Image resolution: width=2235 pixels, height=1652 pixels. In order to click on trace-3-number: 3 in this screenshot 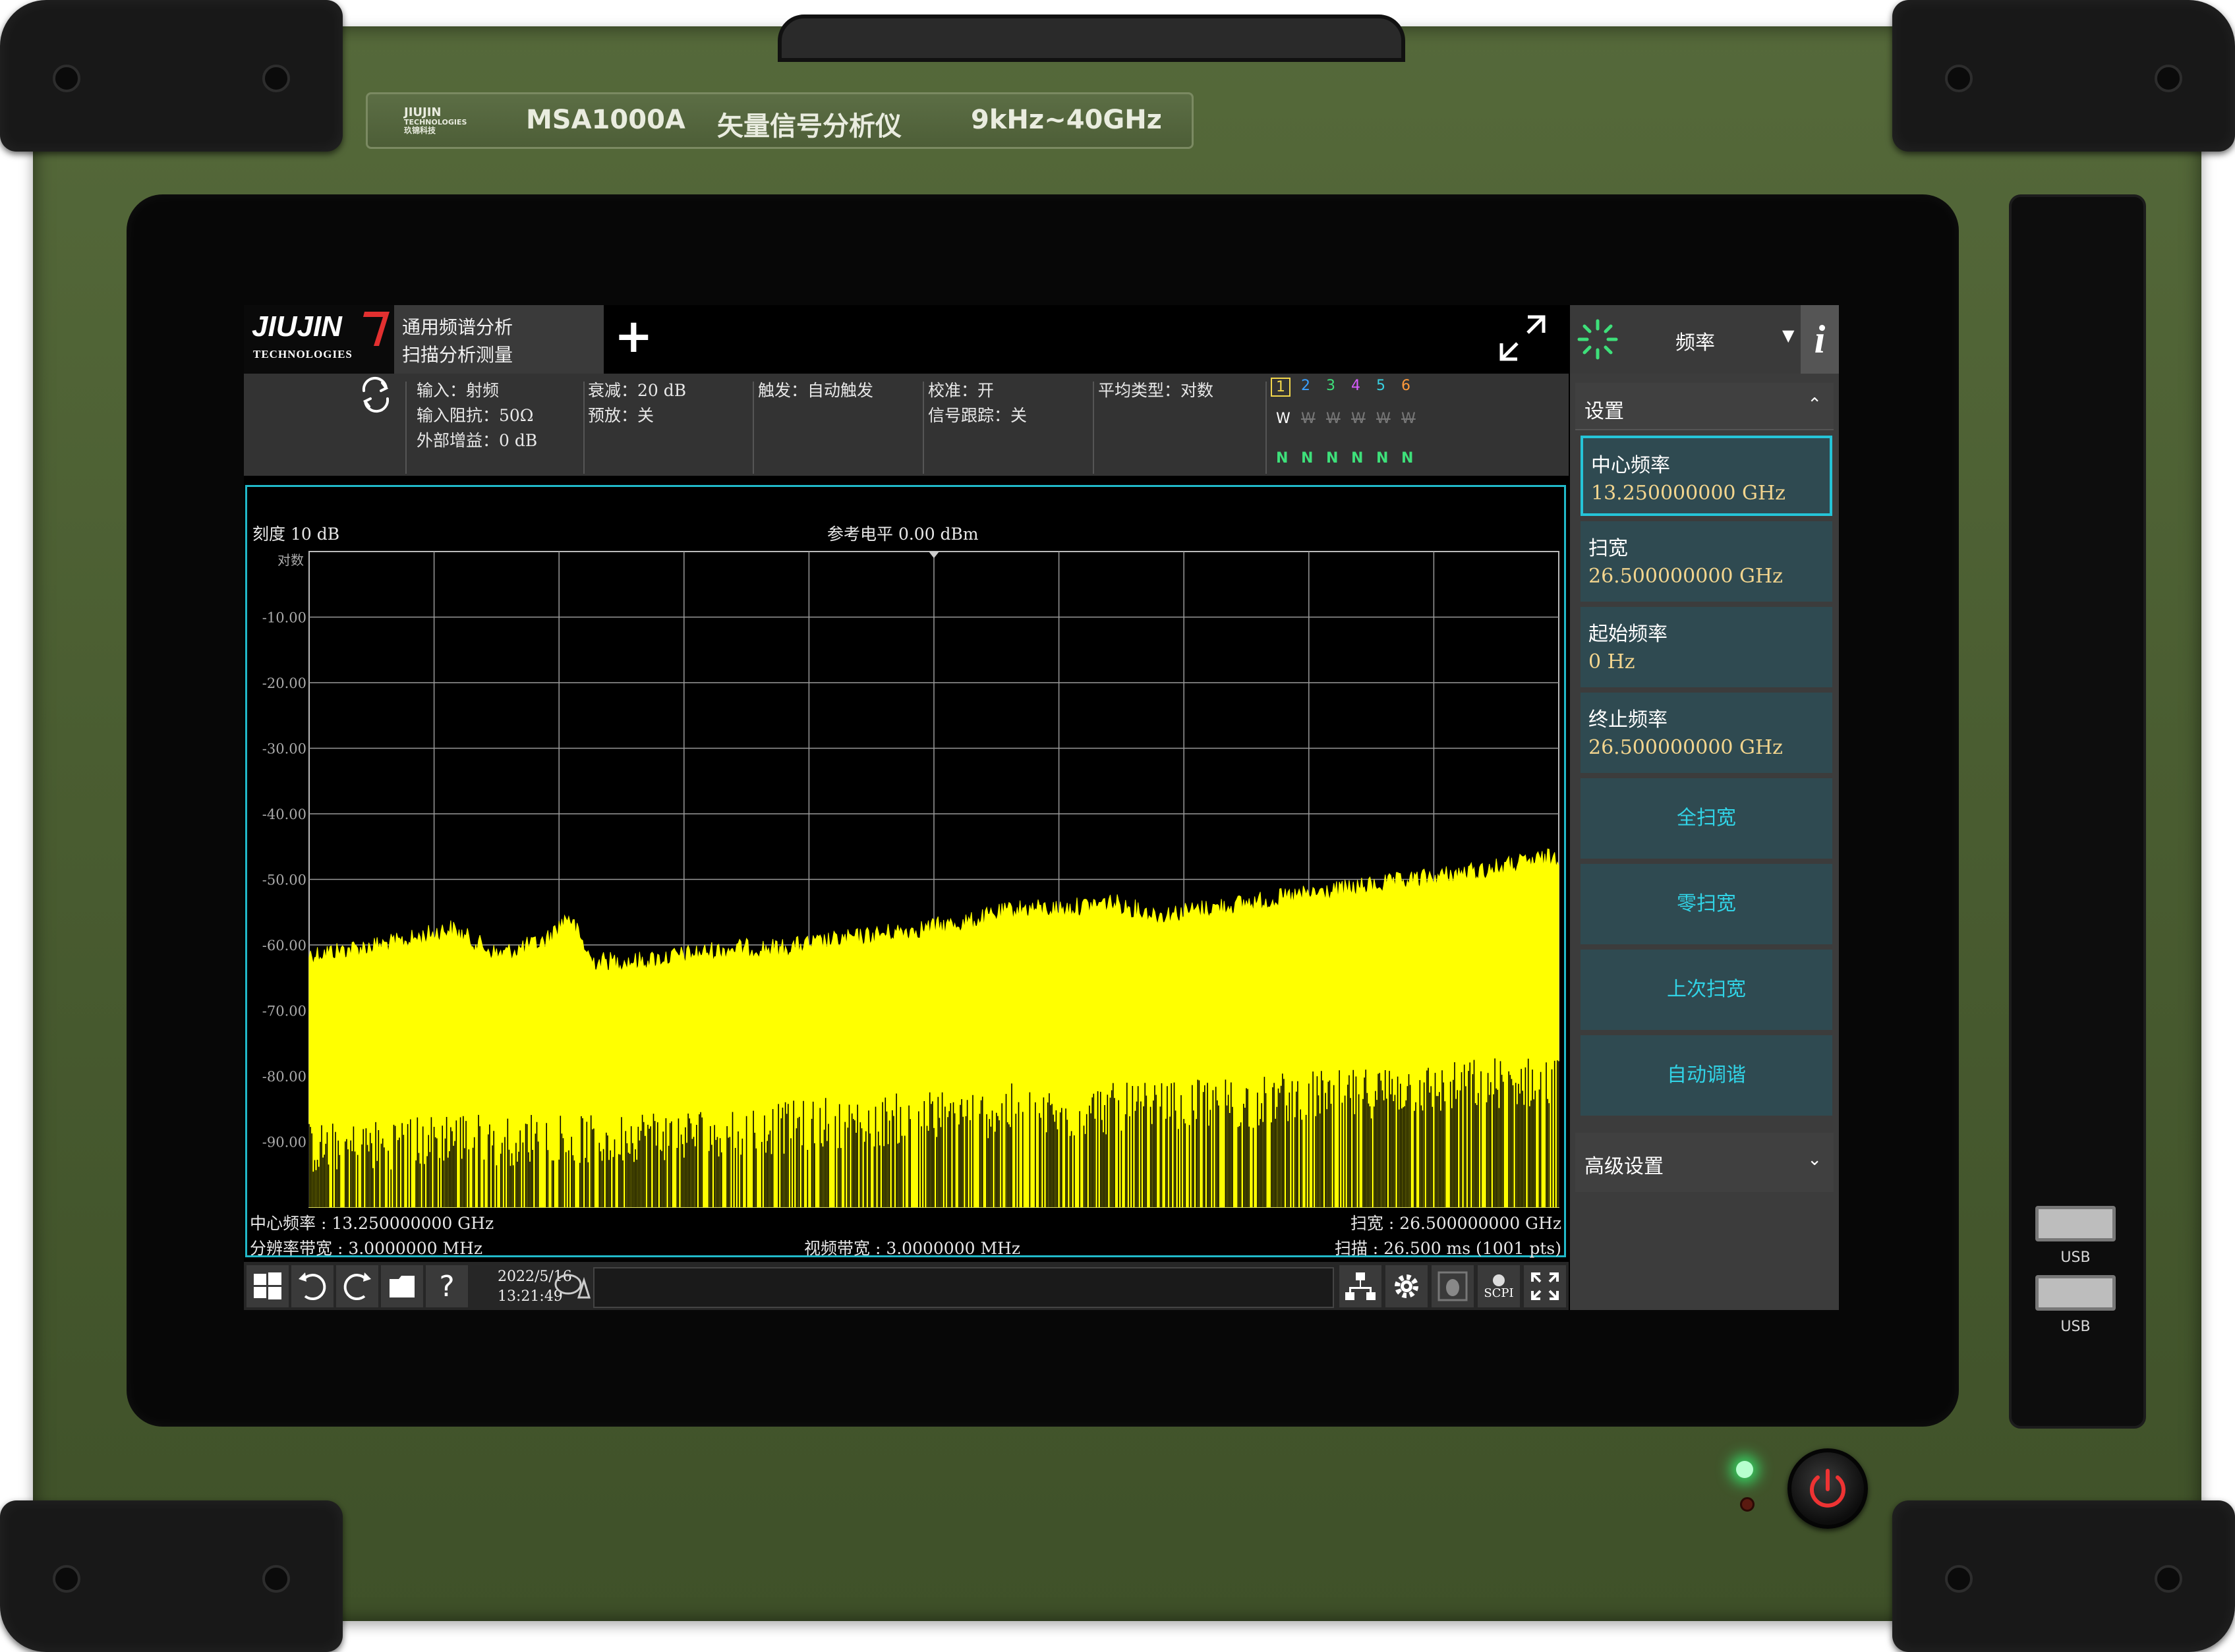, I will do `click(1330, 386)`.